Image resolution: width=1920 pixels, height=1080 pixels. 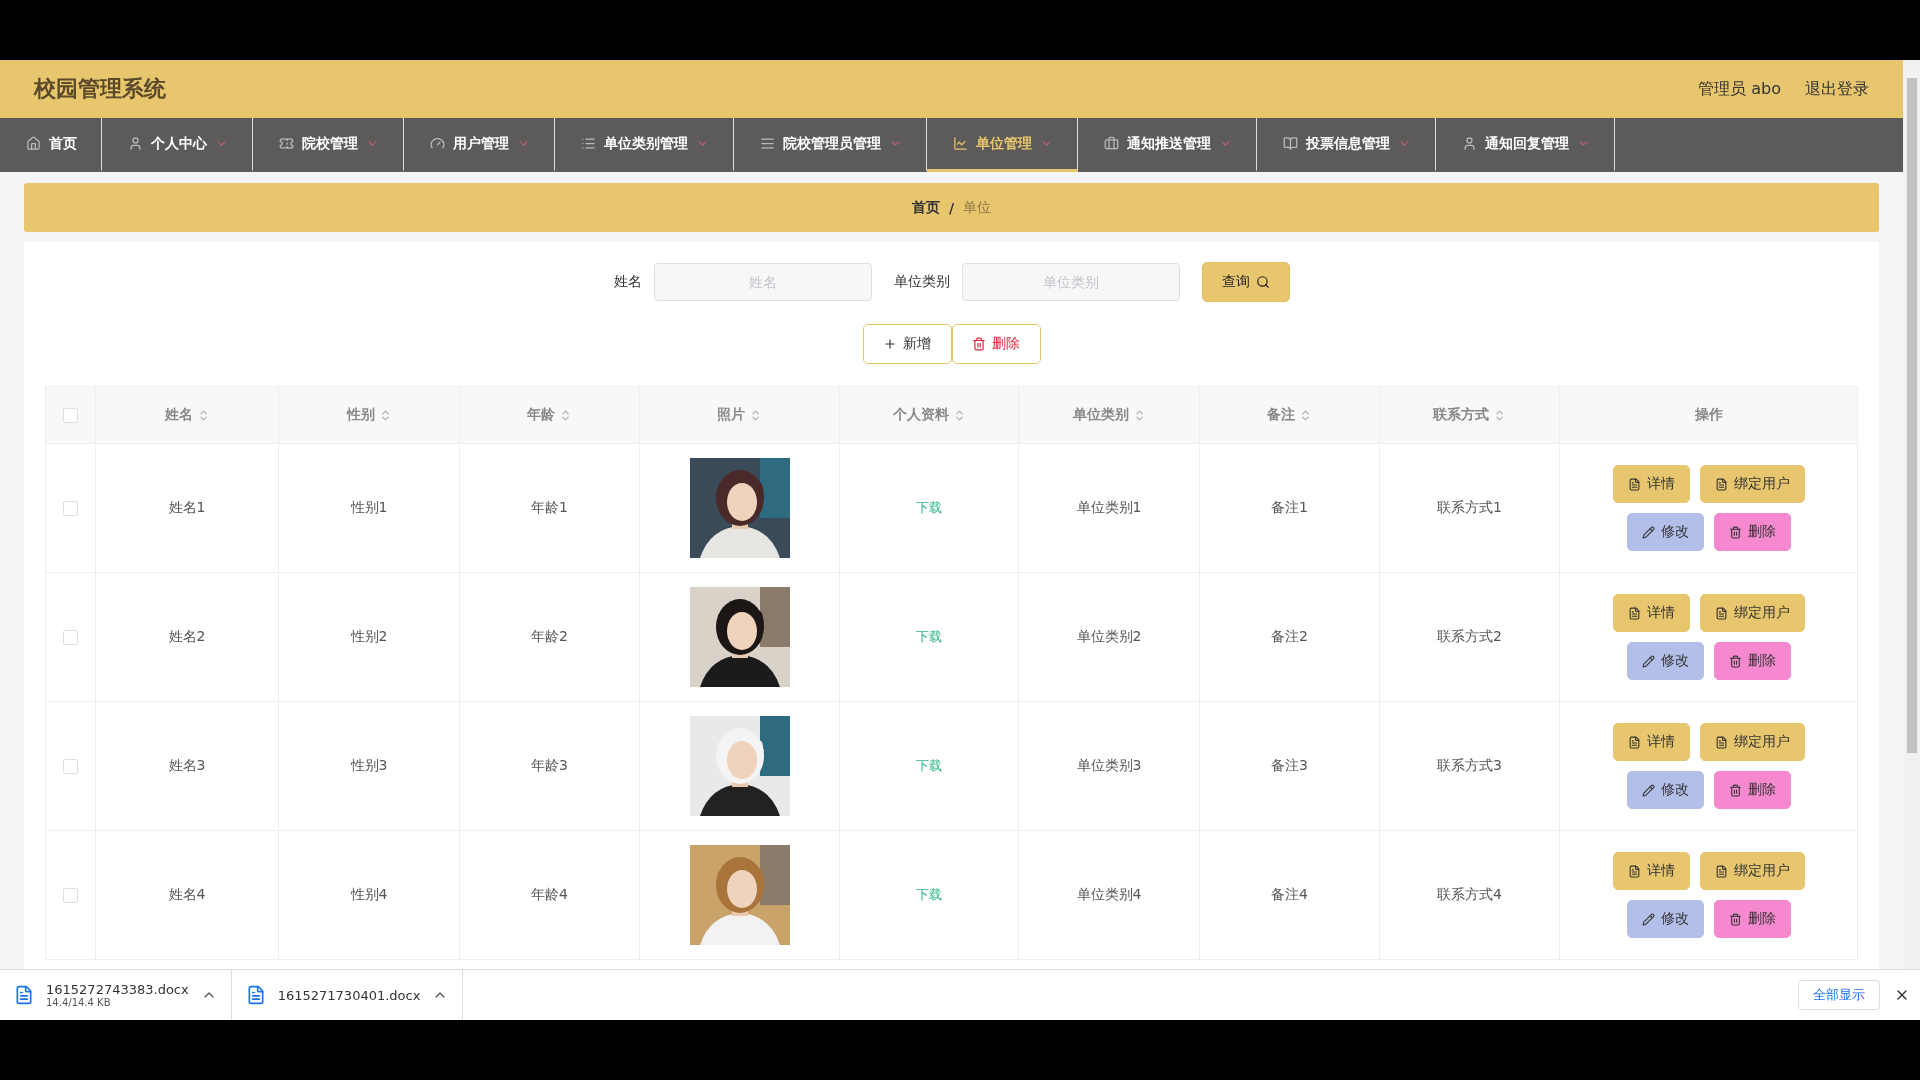 What do you see at coordinates (369, 765) in the screenshot?
I see `table-cell: 性别3` at bounding box center [369, 765].